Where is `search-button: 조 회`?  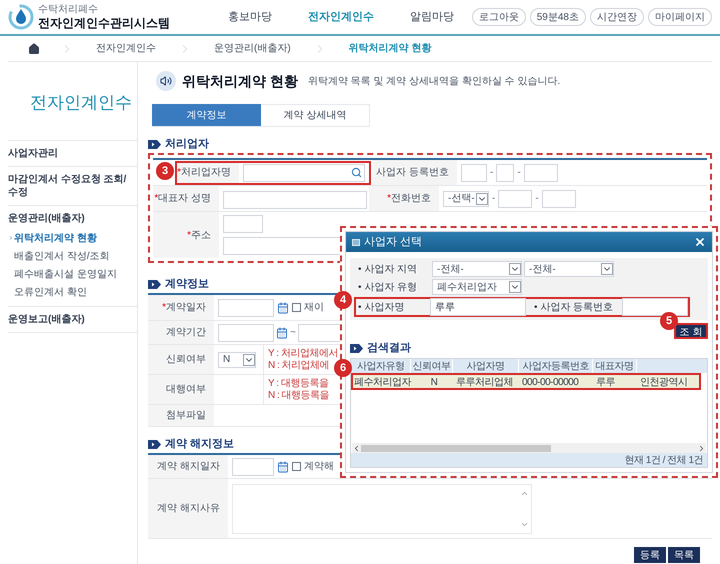 search-button: 조 회 is located at coordinates (691, 331).